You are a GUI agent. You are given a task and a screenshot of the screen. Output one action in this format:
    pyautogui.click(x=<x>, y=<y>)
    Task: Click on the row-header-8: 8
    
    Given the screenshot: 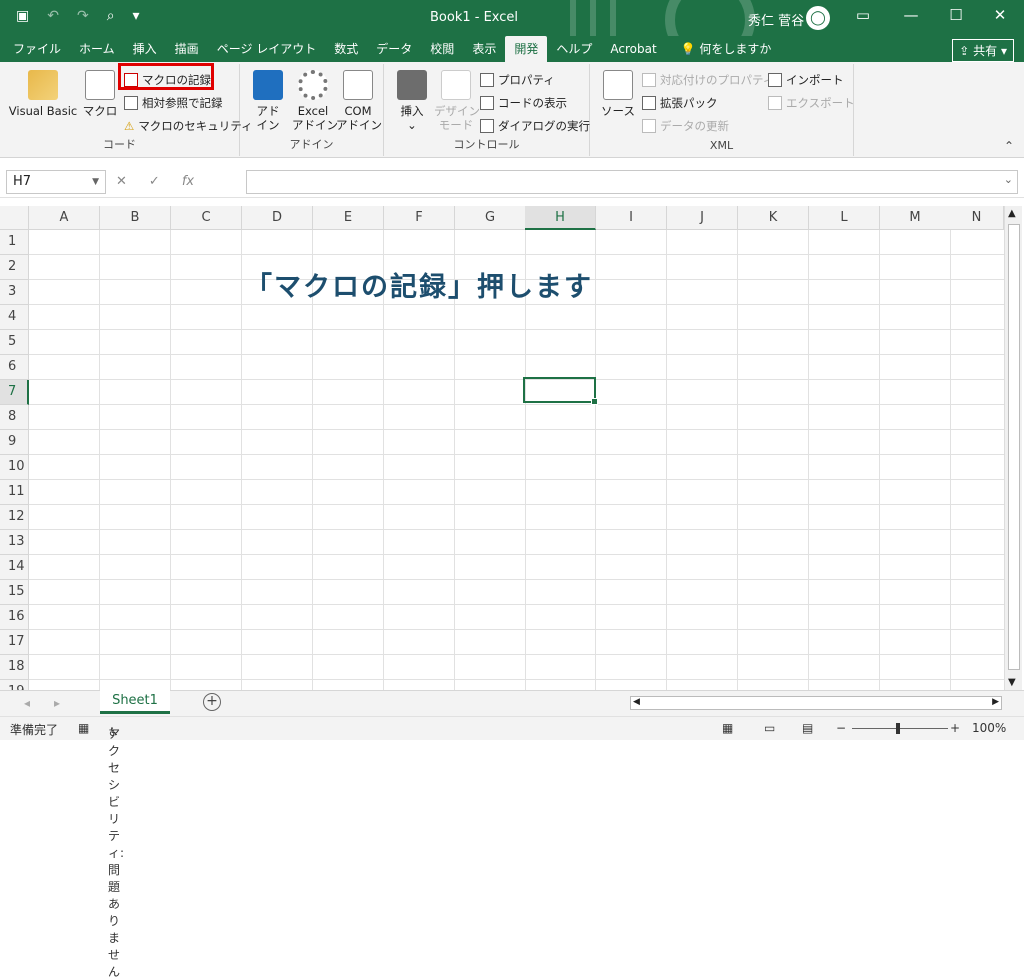 What is the action you would take?
    pyautogui.click(x=14, y=417)
    